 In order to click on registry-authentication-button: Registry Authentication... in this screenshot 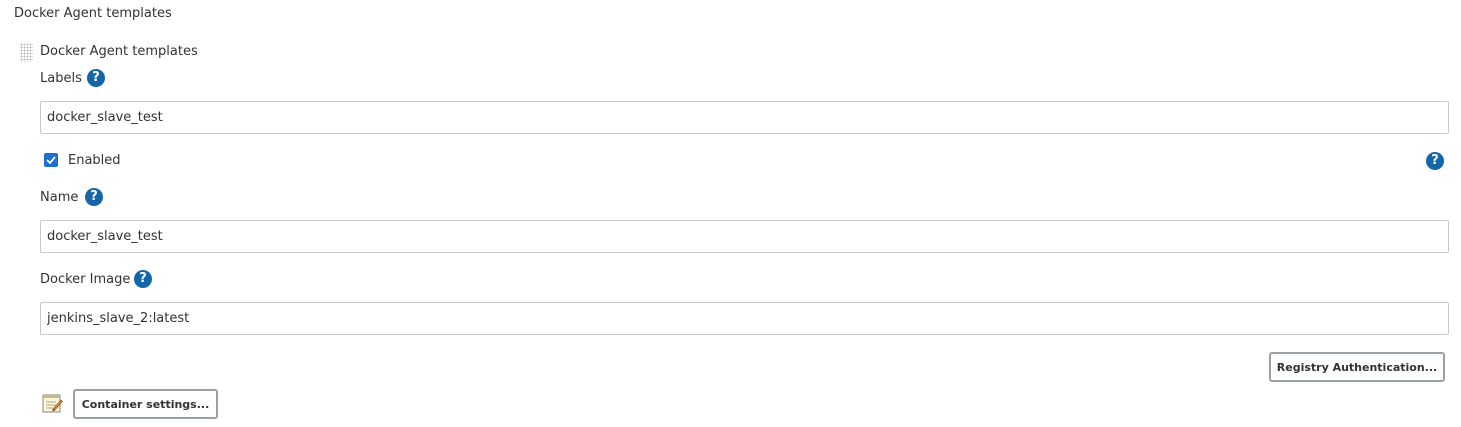, I will do `click(1357, 367)`.